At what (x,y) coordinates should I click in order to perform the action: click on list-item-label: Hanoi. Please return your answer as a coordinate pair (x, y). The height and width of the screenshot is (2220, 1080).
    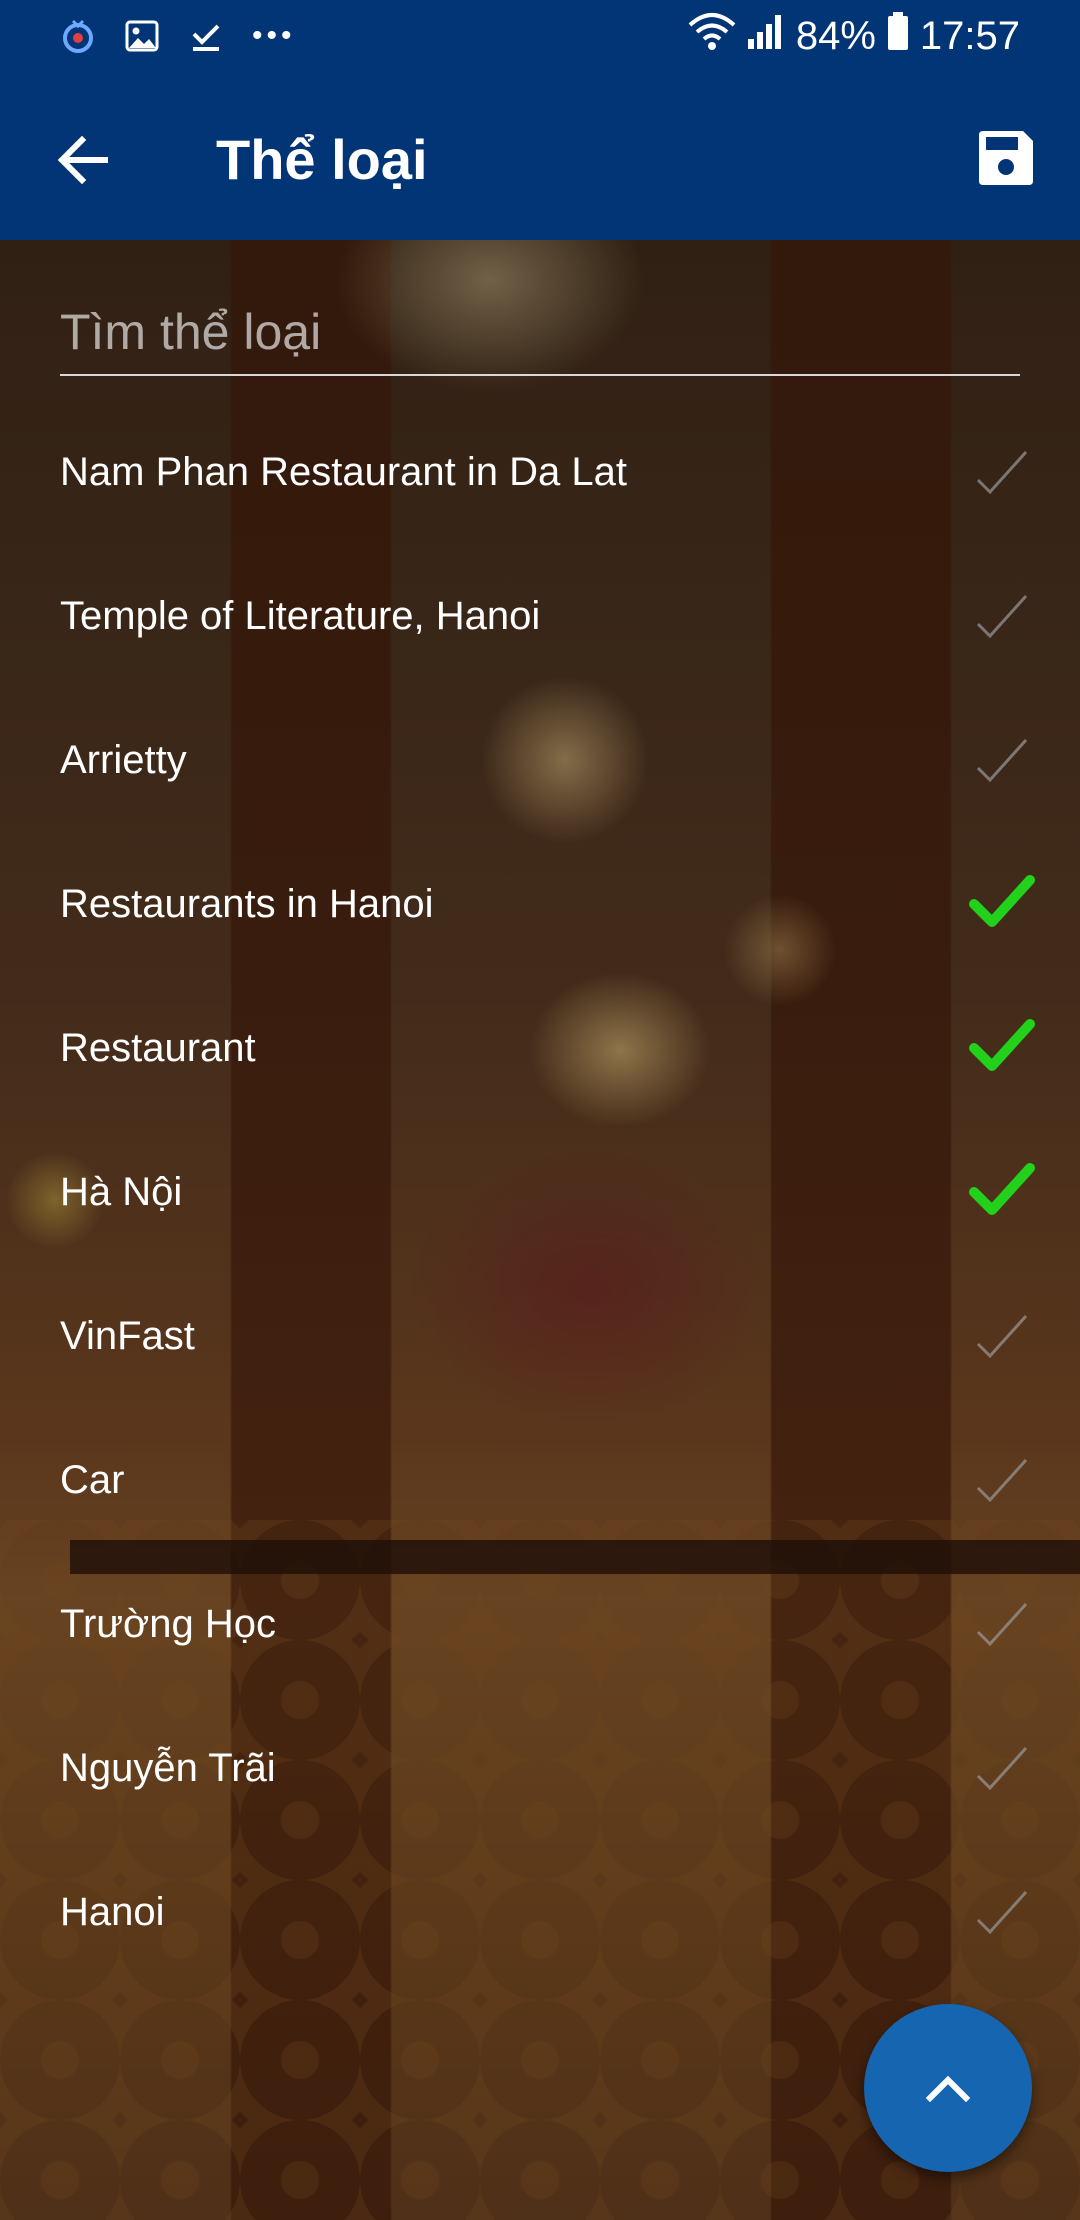
    Looking at the image, I should click on (112, 1912).